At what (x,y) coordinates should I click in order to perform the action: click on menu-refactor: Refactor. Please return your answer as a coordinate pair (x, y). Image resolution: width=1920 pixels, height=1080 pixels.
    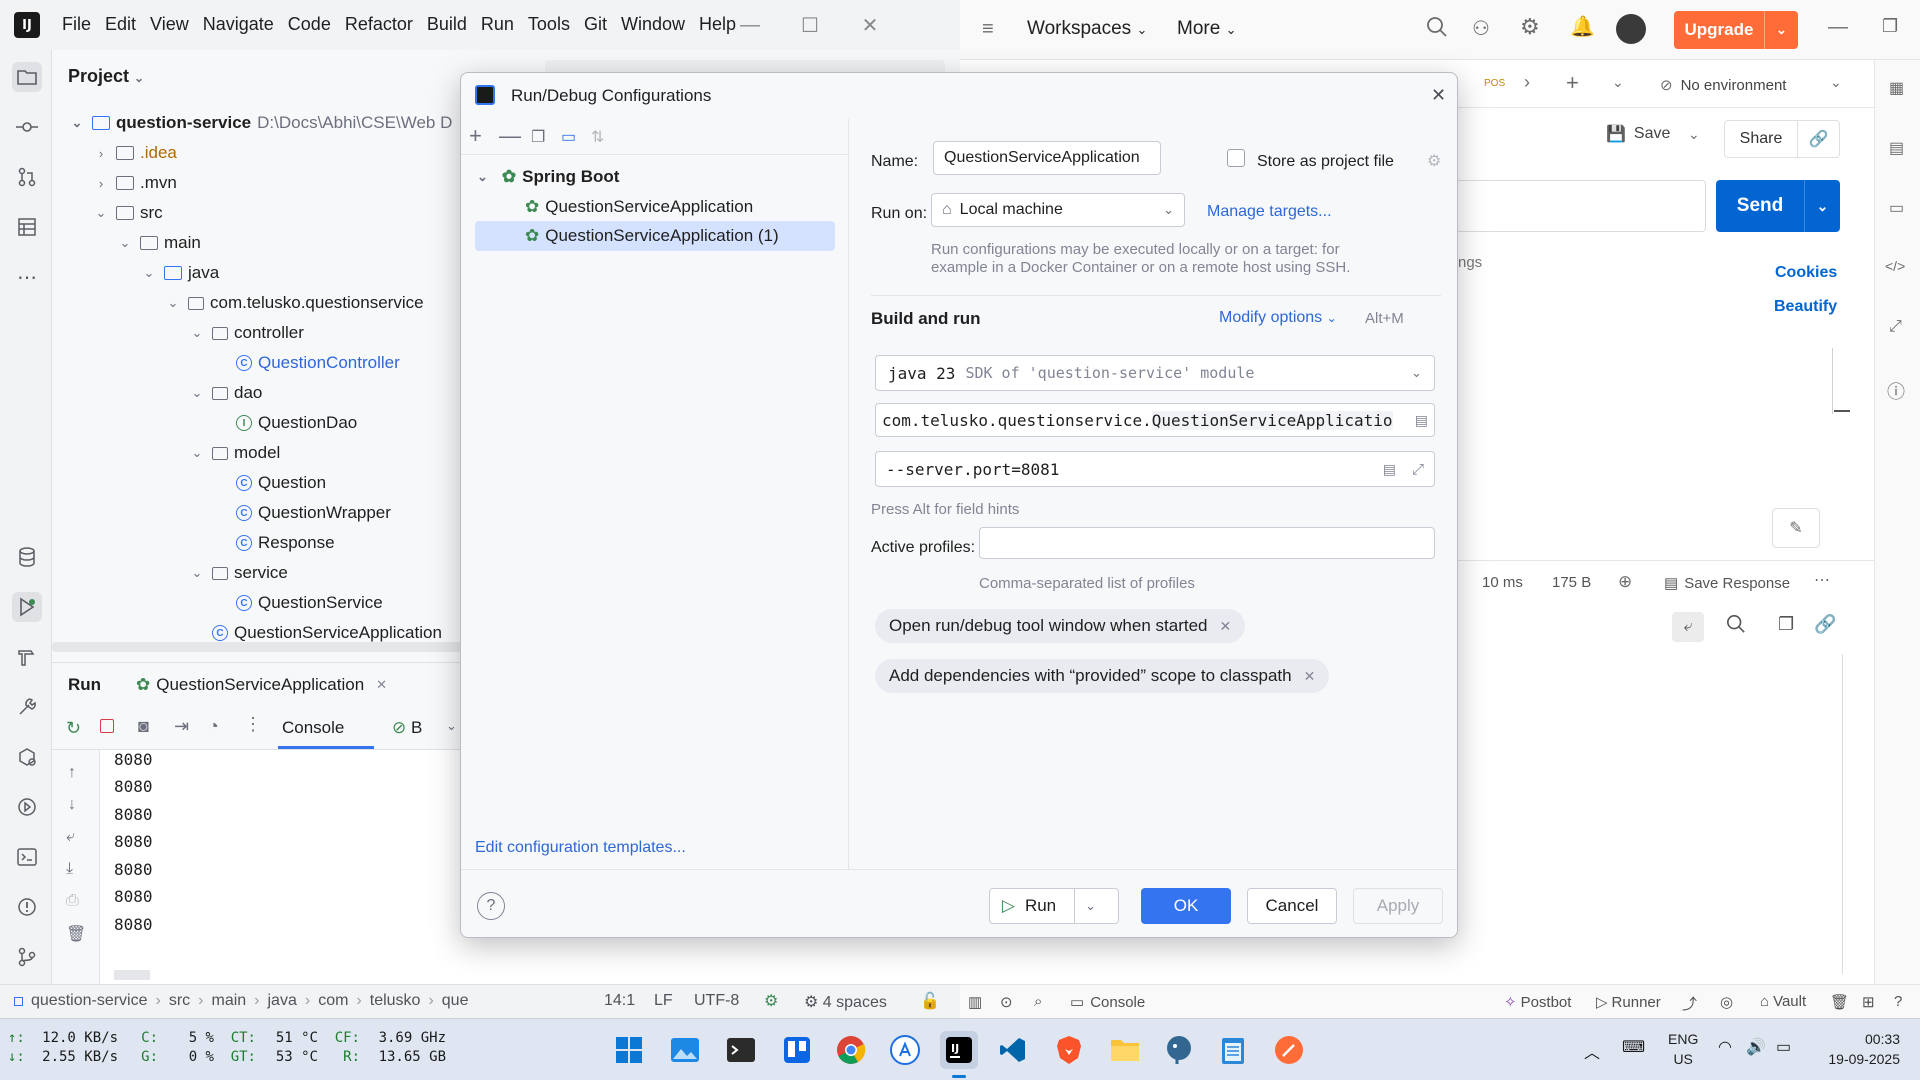
    Looking at the image, I should click on (379, 24).